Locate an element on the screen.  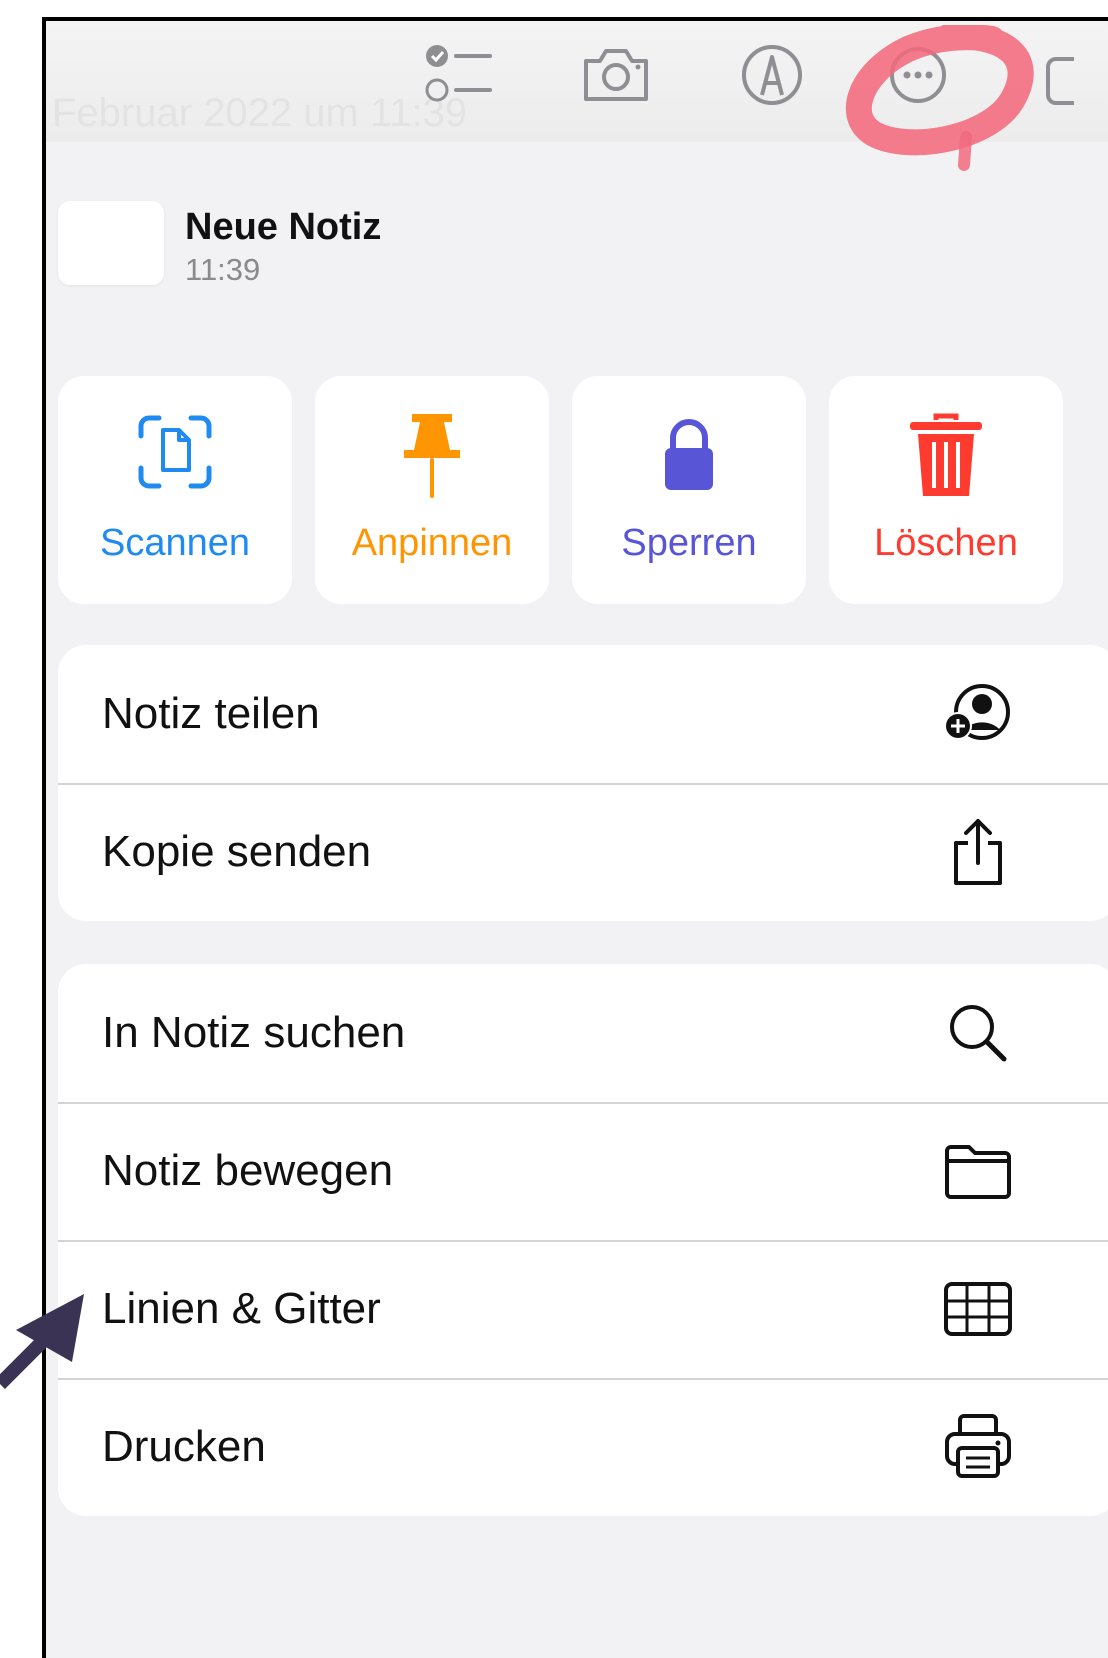
menu-item-label: Drucken is located at coordinates (184, 1446).